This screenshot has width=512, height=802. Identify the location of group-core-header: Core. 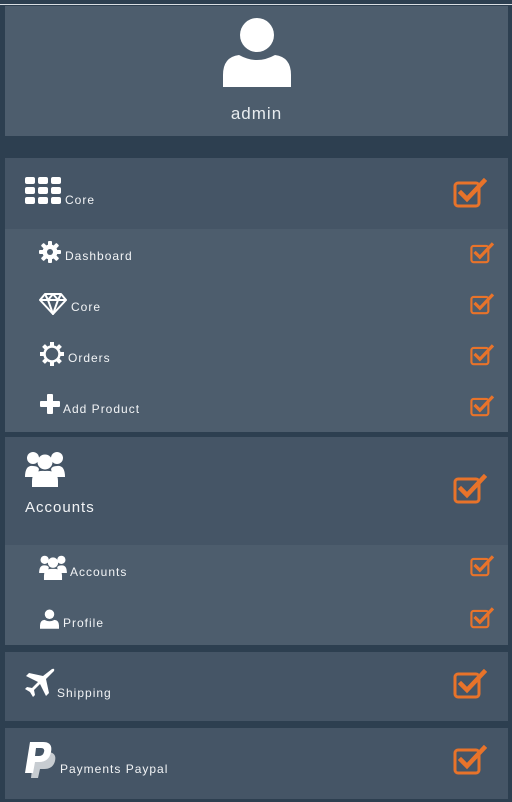
(256, 193).